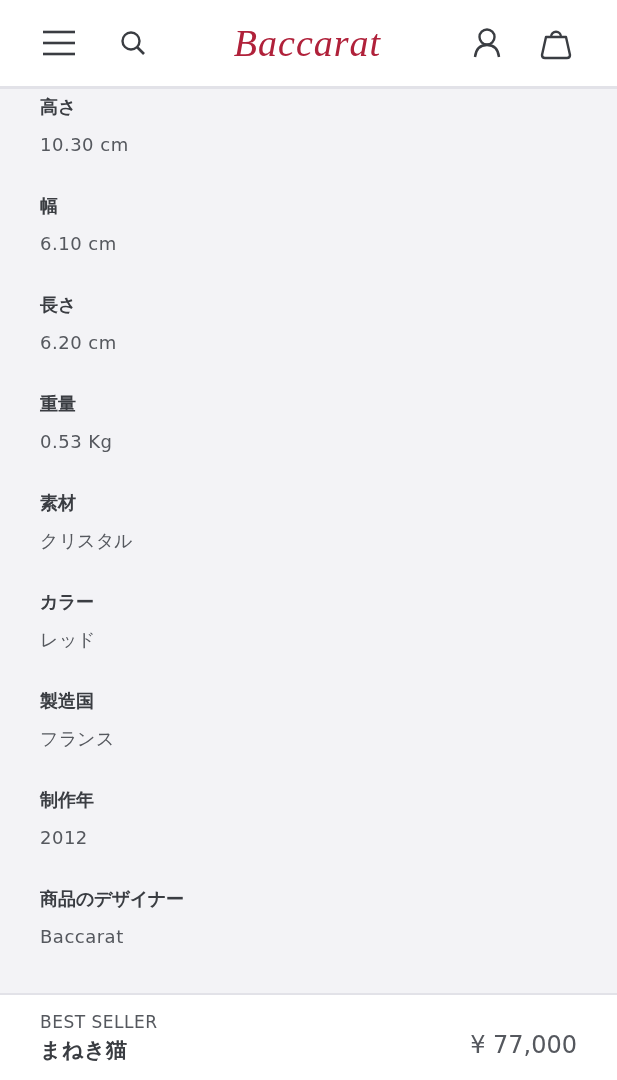  Describe the element at coordinates (307, 43) in the screenshot. I see `brand-logo: Baccarat` at that location.